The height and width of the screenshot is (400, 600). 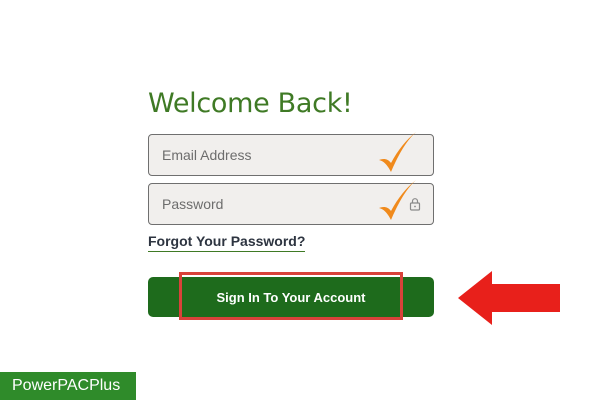 I want to click on password-checkmark-icon, so click(x=397, y=200).